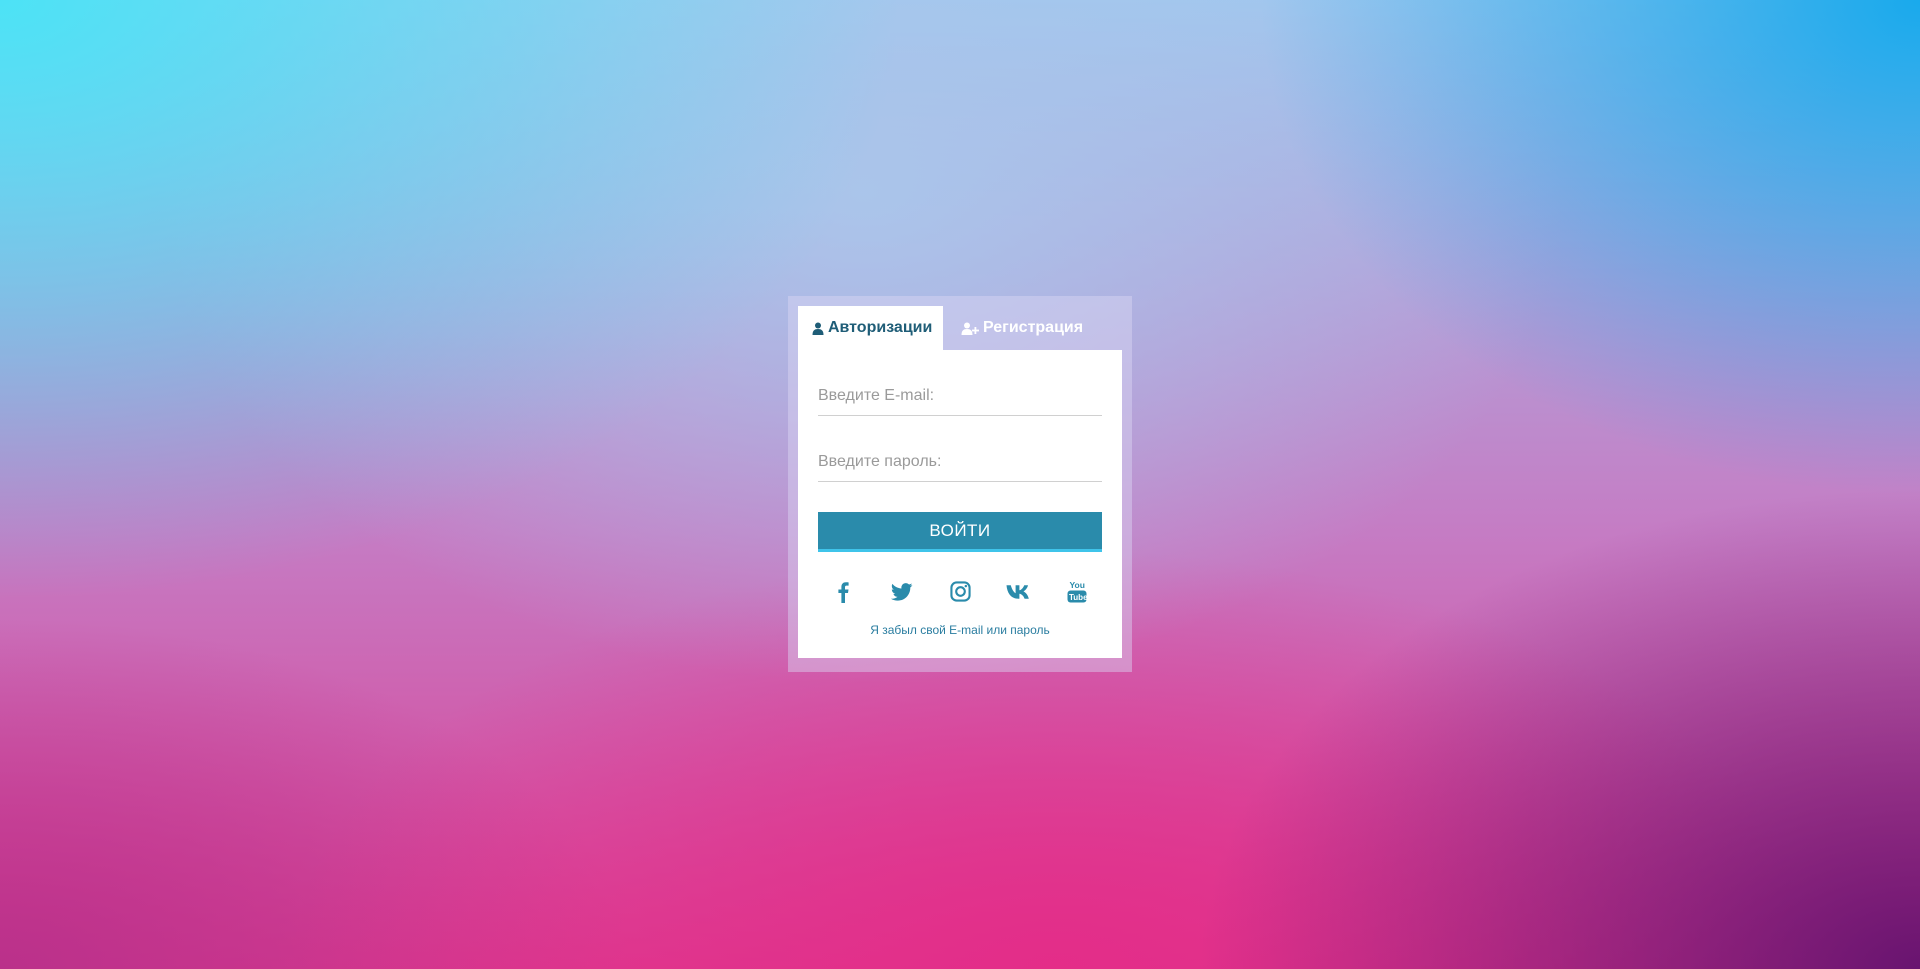 The image size is (1920, 969). I want to click on auth-tabs: Авторизации Регистрация, so click(945, 328).